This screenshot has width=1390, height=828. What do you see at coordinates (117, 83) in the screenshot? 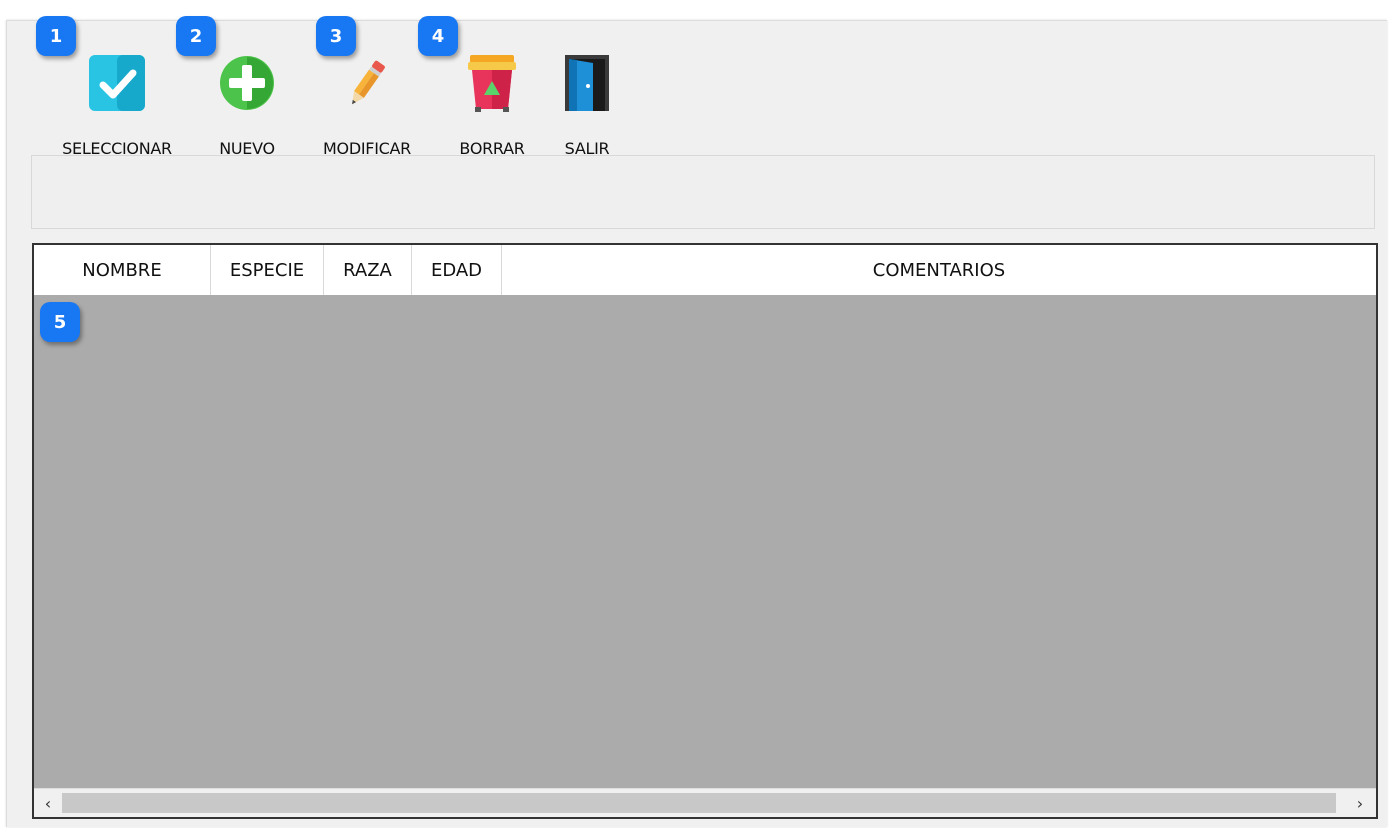
I see `check-icon` at bounding box center [117, 83].